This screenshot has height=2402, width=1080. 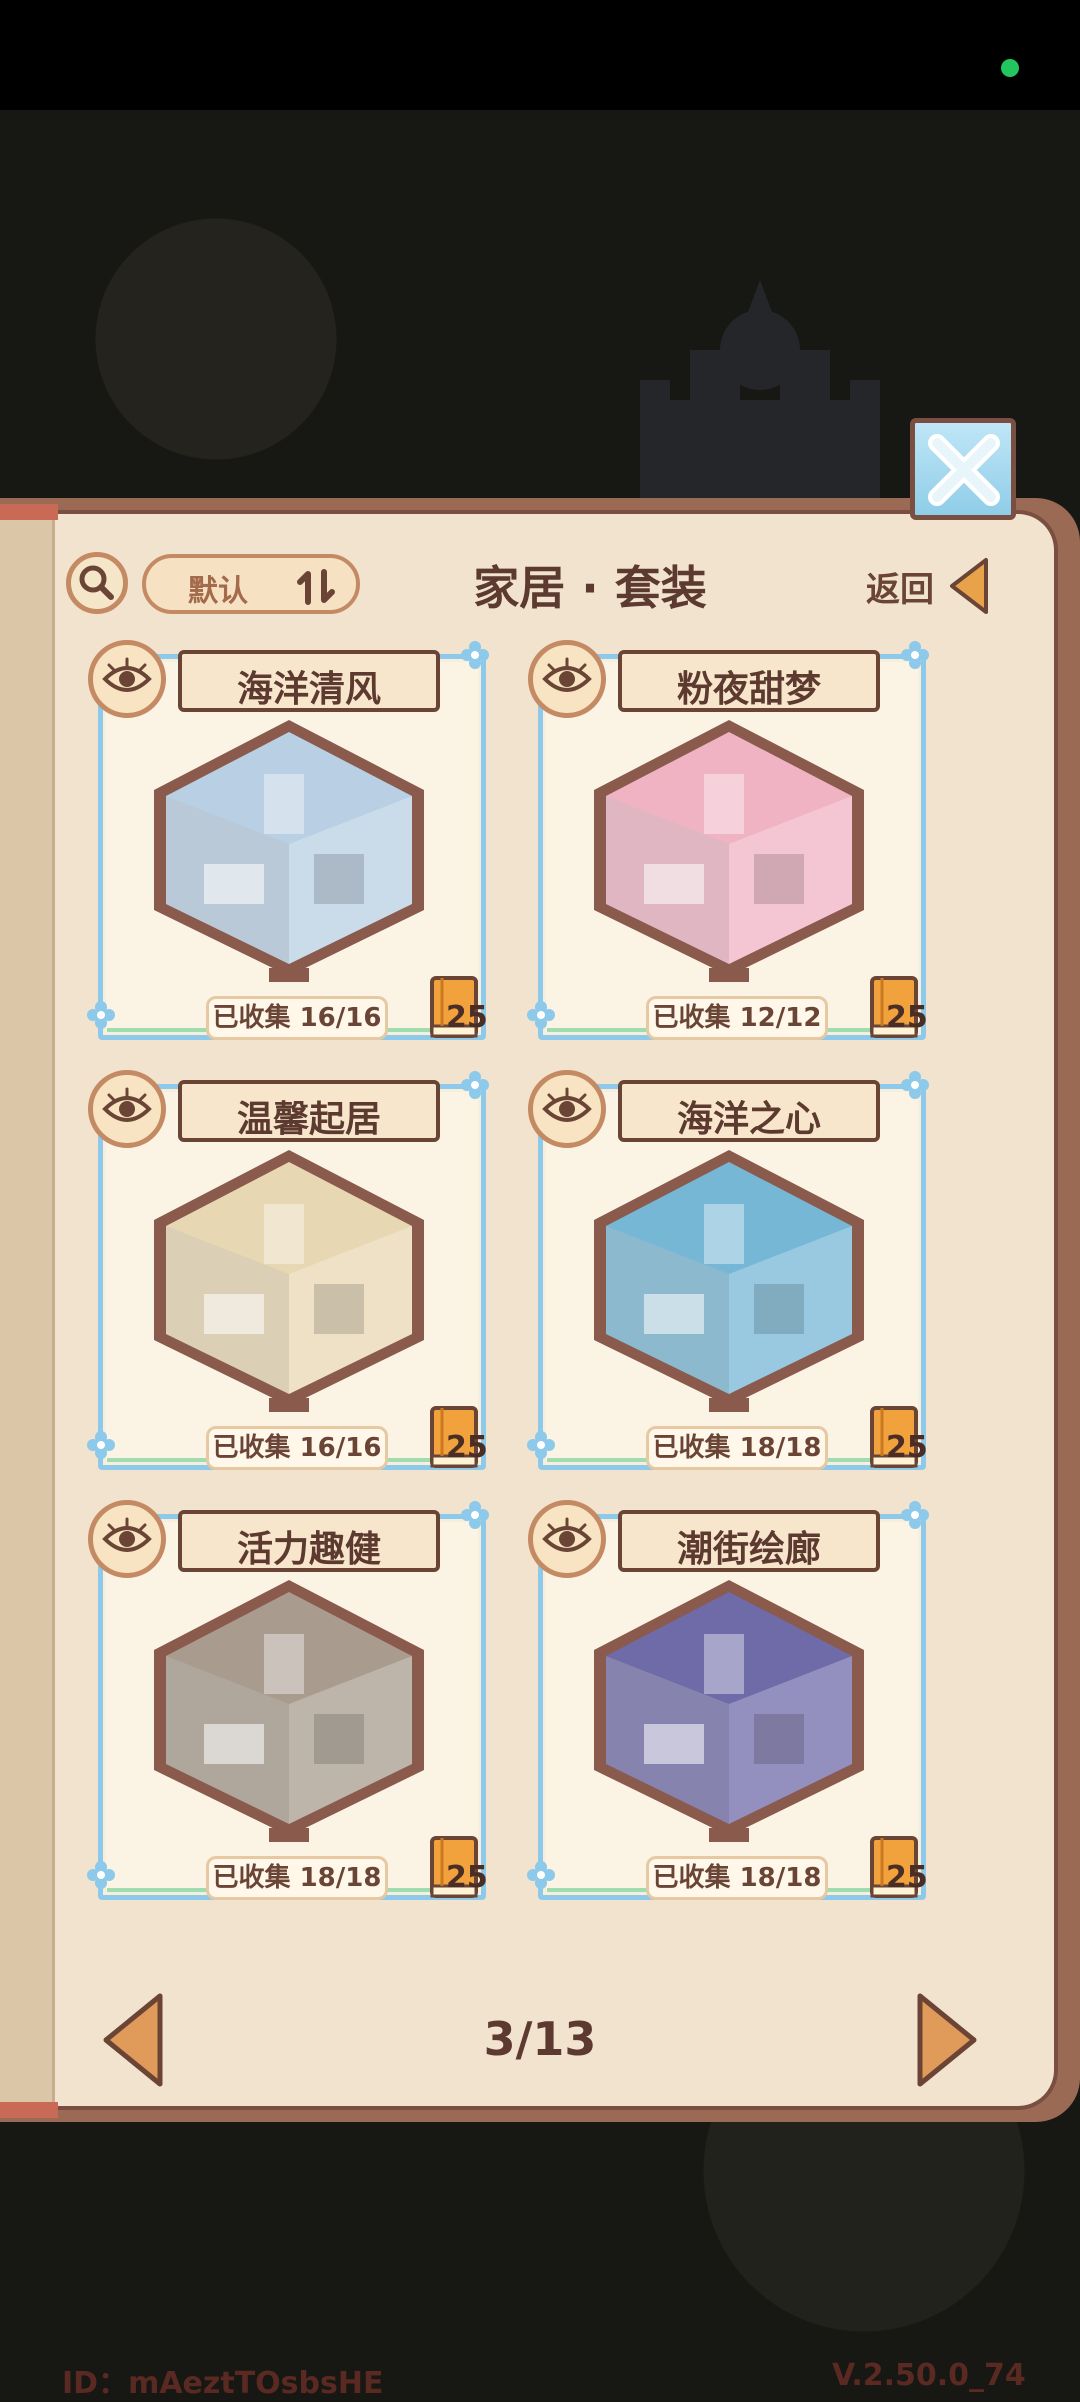 I want to click on card-title-ribbon: 海洋之心, so click(x=749, y=1111).